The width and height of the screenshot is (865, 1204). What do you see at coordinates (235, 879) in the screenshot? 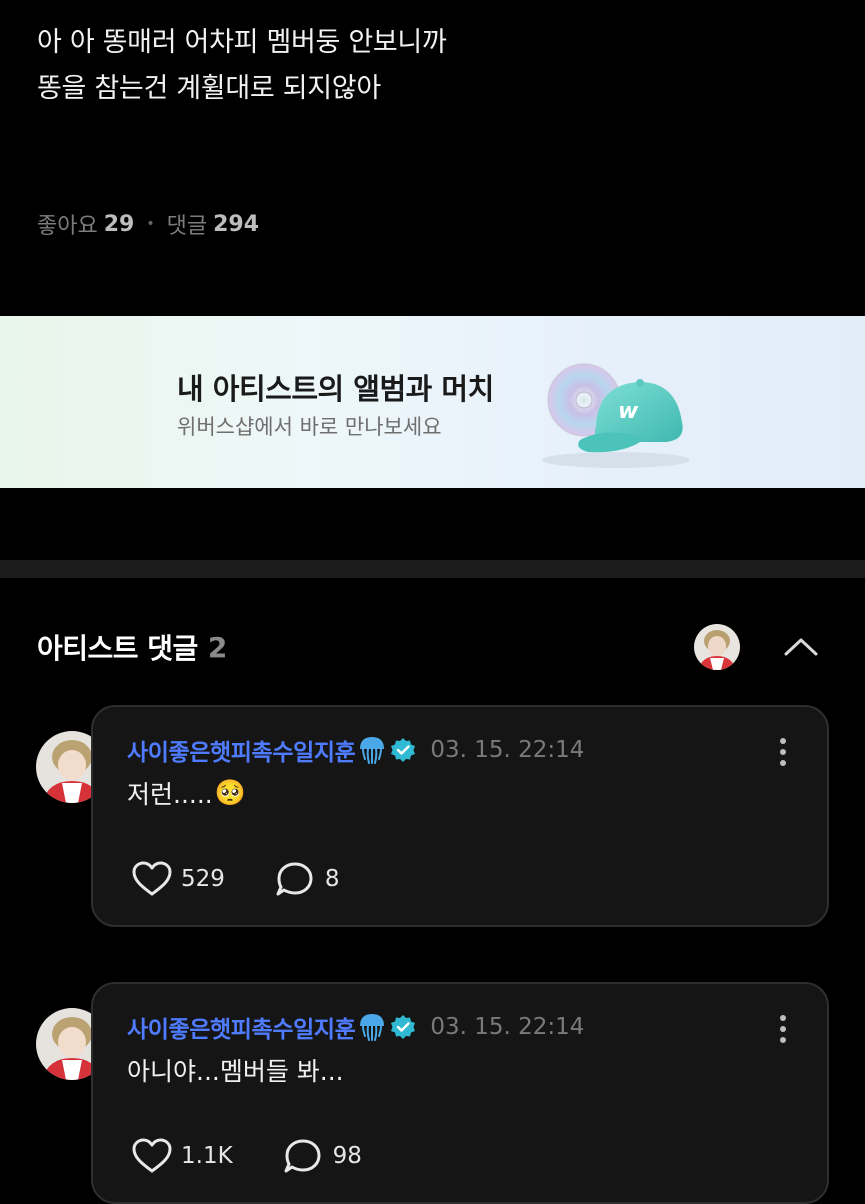
I see `comment-actions: 529 8` at bounding box center [235, 879].